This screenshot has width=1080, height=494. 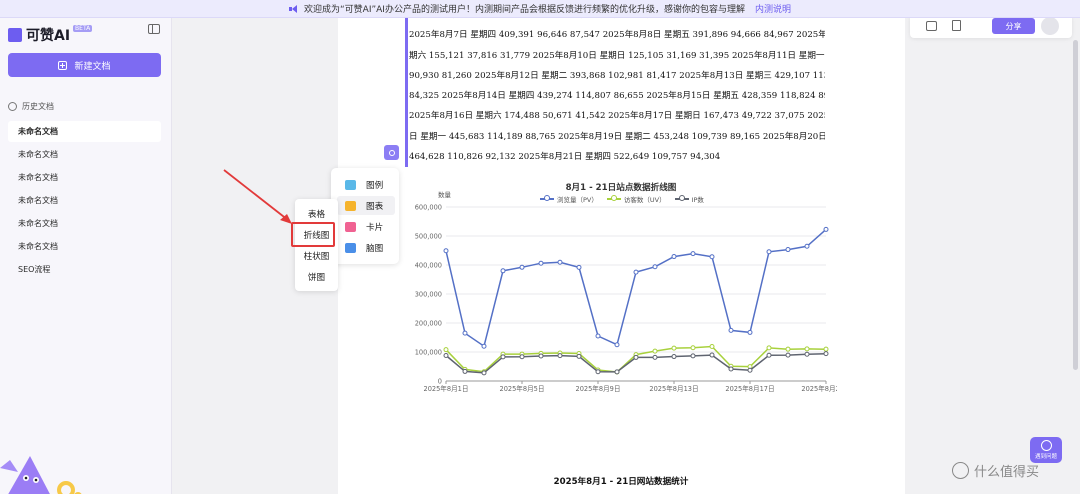 I want to click on export-document-icon, so click(x=956, y=25).